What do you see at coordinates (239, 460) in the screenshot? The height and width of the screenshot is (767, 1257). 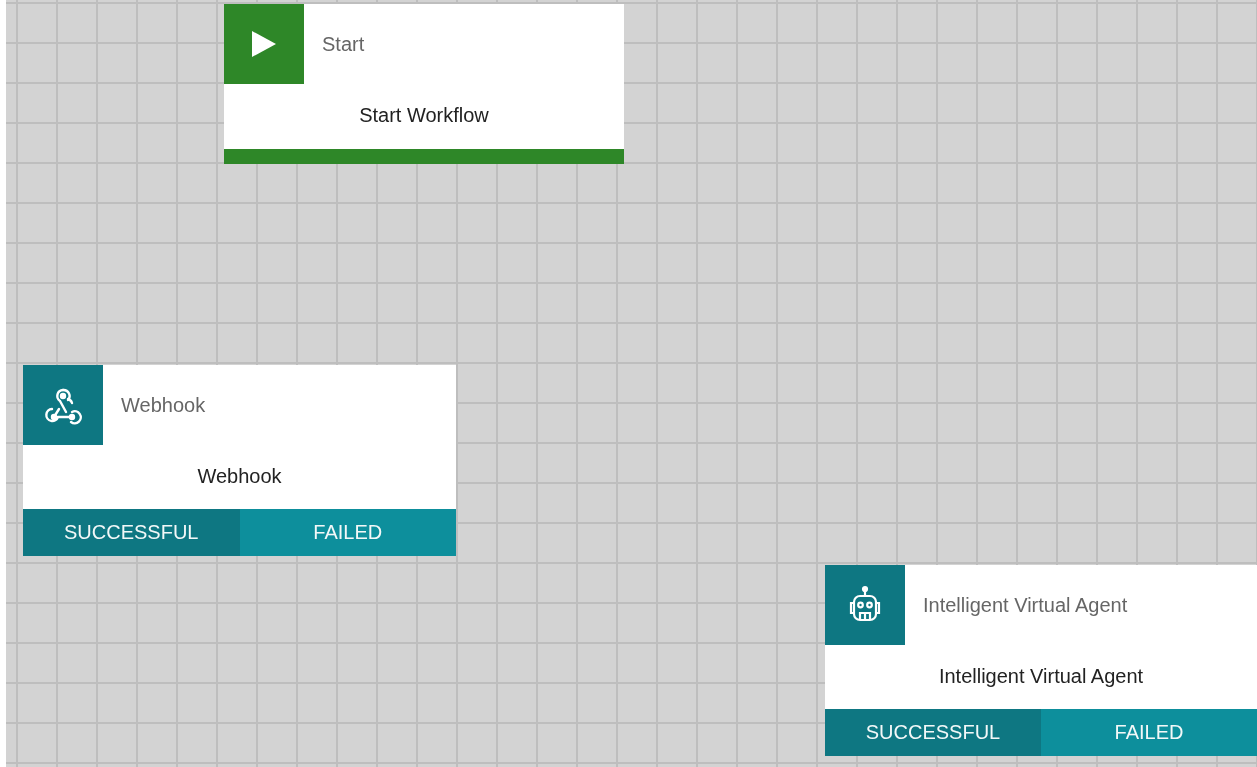 I see `workflow-node: Webhook Webhook SUCCESSFUL FAILED` at bounding box center [239, 460].